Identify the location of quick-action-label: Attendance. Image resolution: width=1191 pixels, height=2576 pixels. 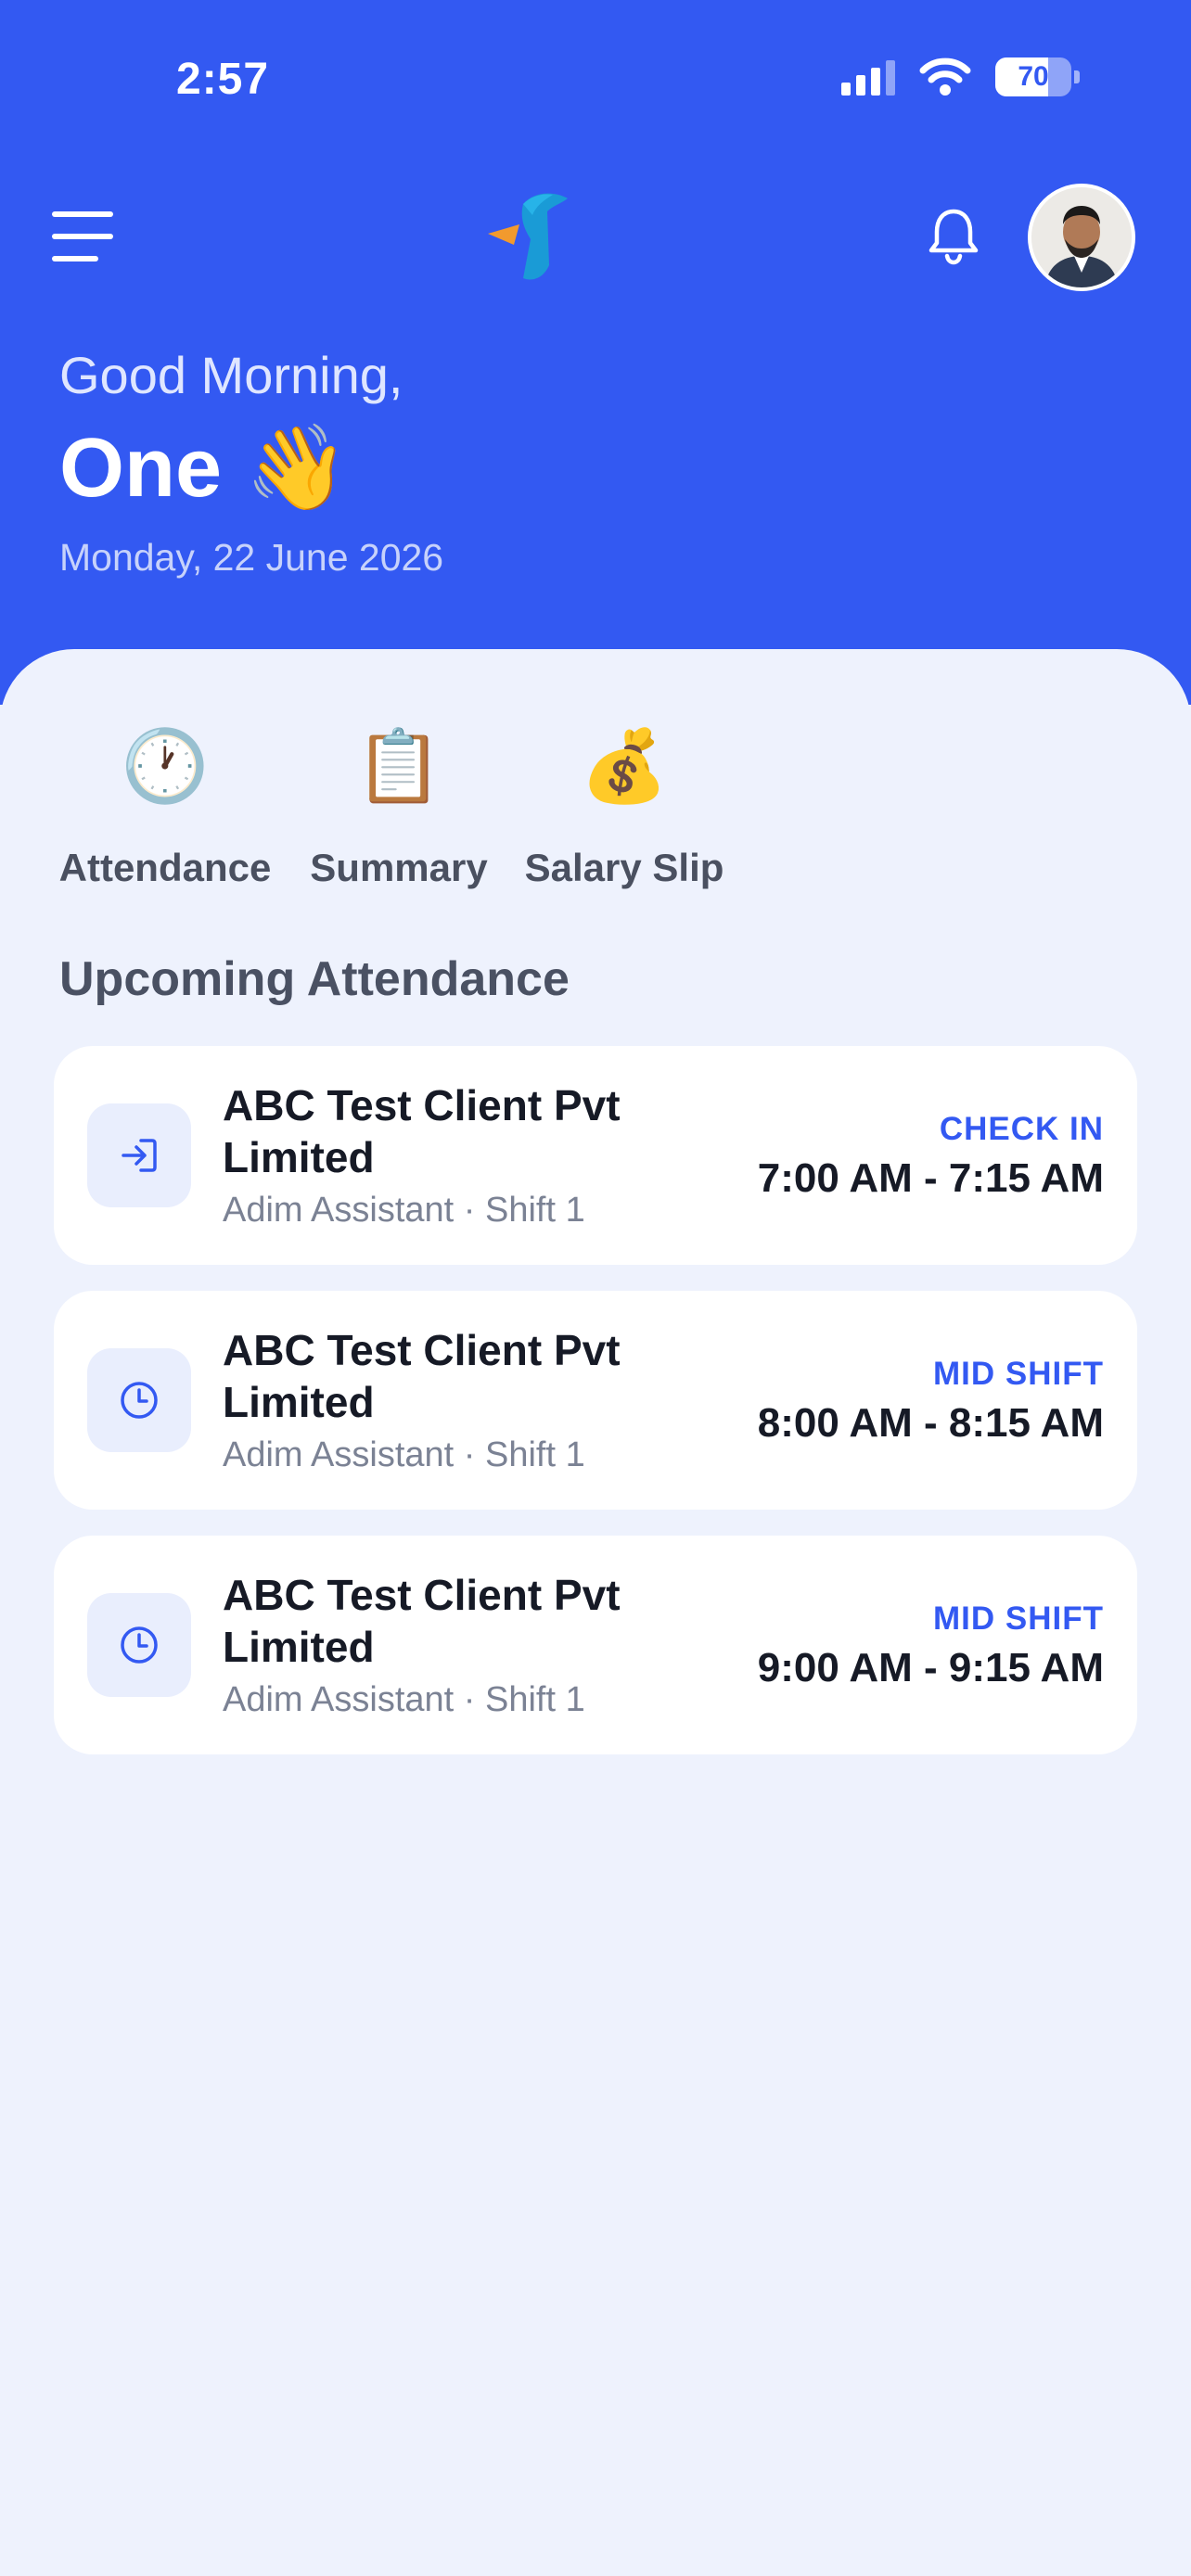
(165, 867).